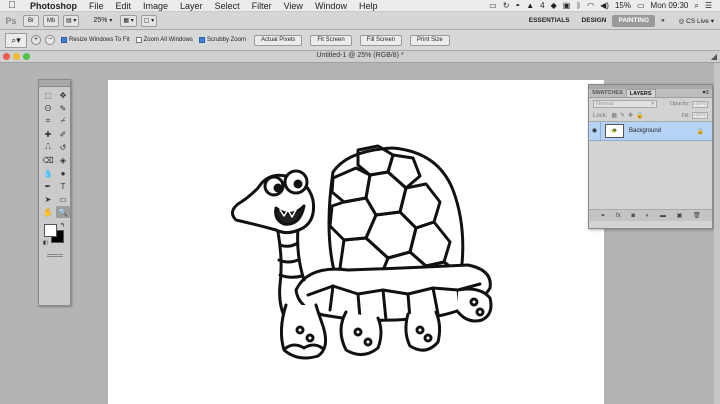 This screenshot has height=404, width=720. What do you see at coordinates (63, 108) in the screenshot?
I see `quick-select-icon: ✎` at bounding box center [63, 108].